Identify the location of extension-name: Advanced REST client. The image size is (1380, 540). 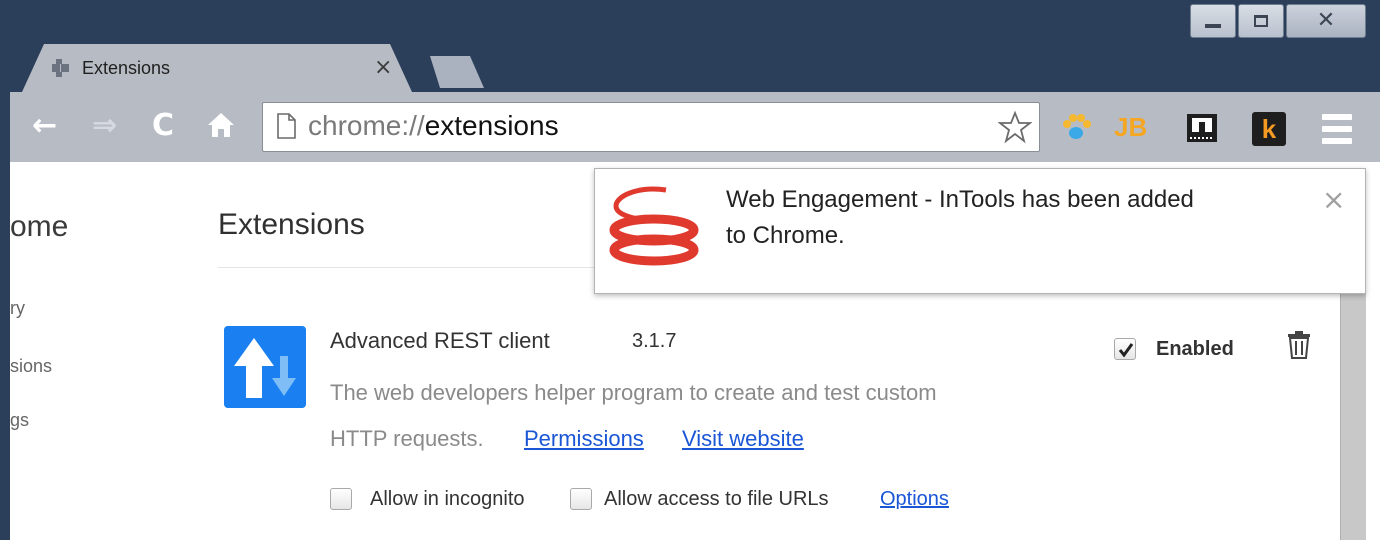
(440, 340).